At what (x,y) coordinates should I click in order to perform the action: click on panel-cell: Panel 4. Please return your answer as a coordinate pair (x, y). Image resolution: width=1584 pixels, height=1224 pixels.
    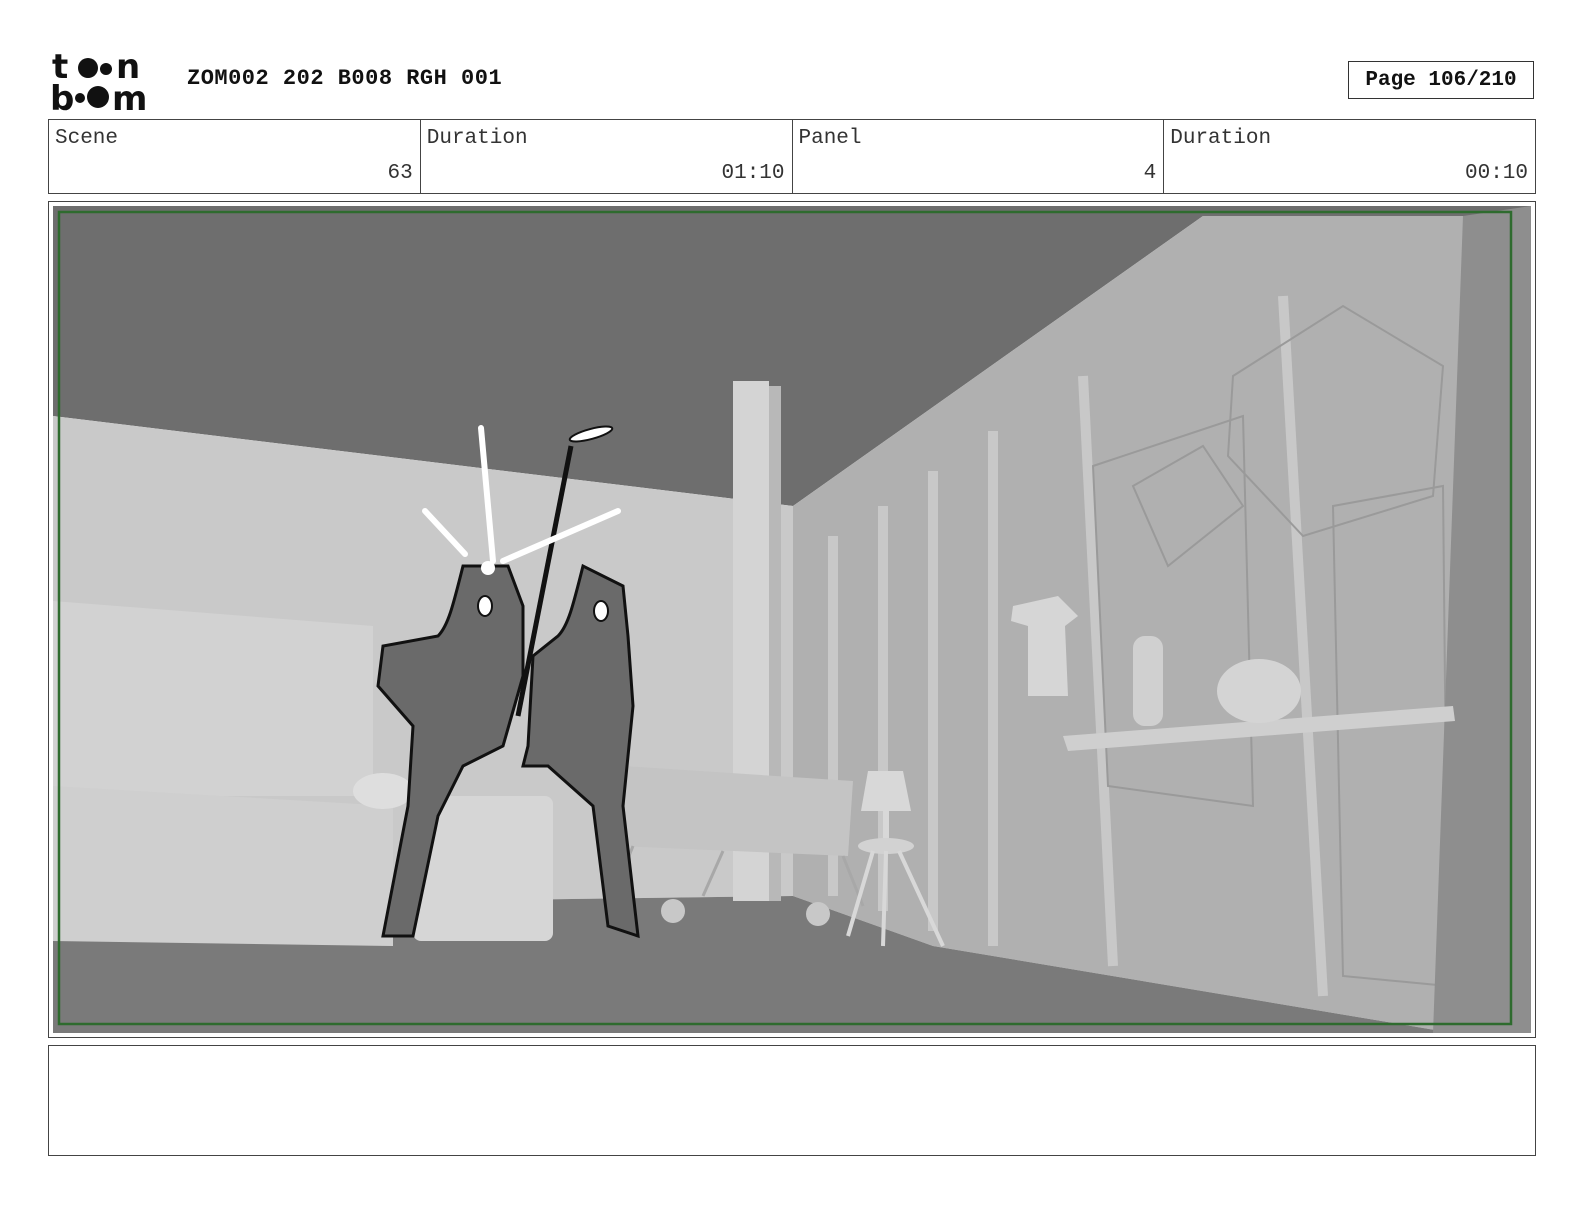
    Looking at the image, I should click on (979, 156).